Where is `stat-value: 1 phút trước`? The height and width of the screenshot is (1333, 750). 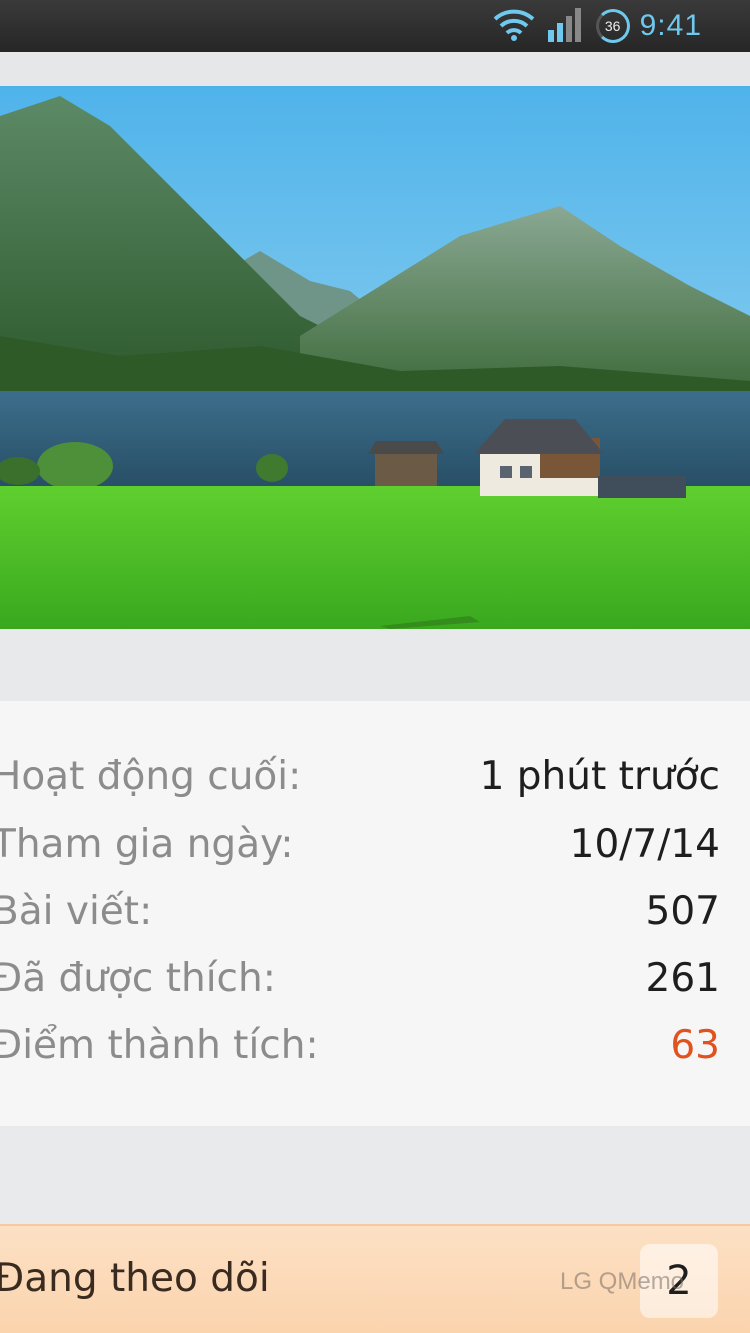
stat-value: 1 phút trước is located at coordinates (599, 776).